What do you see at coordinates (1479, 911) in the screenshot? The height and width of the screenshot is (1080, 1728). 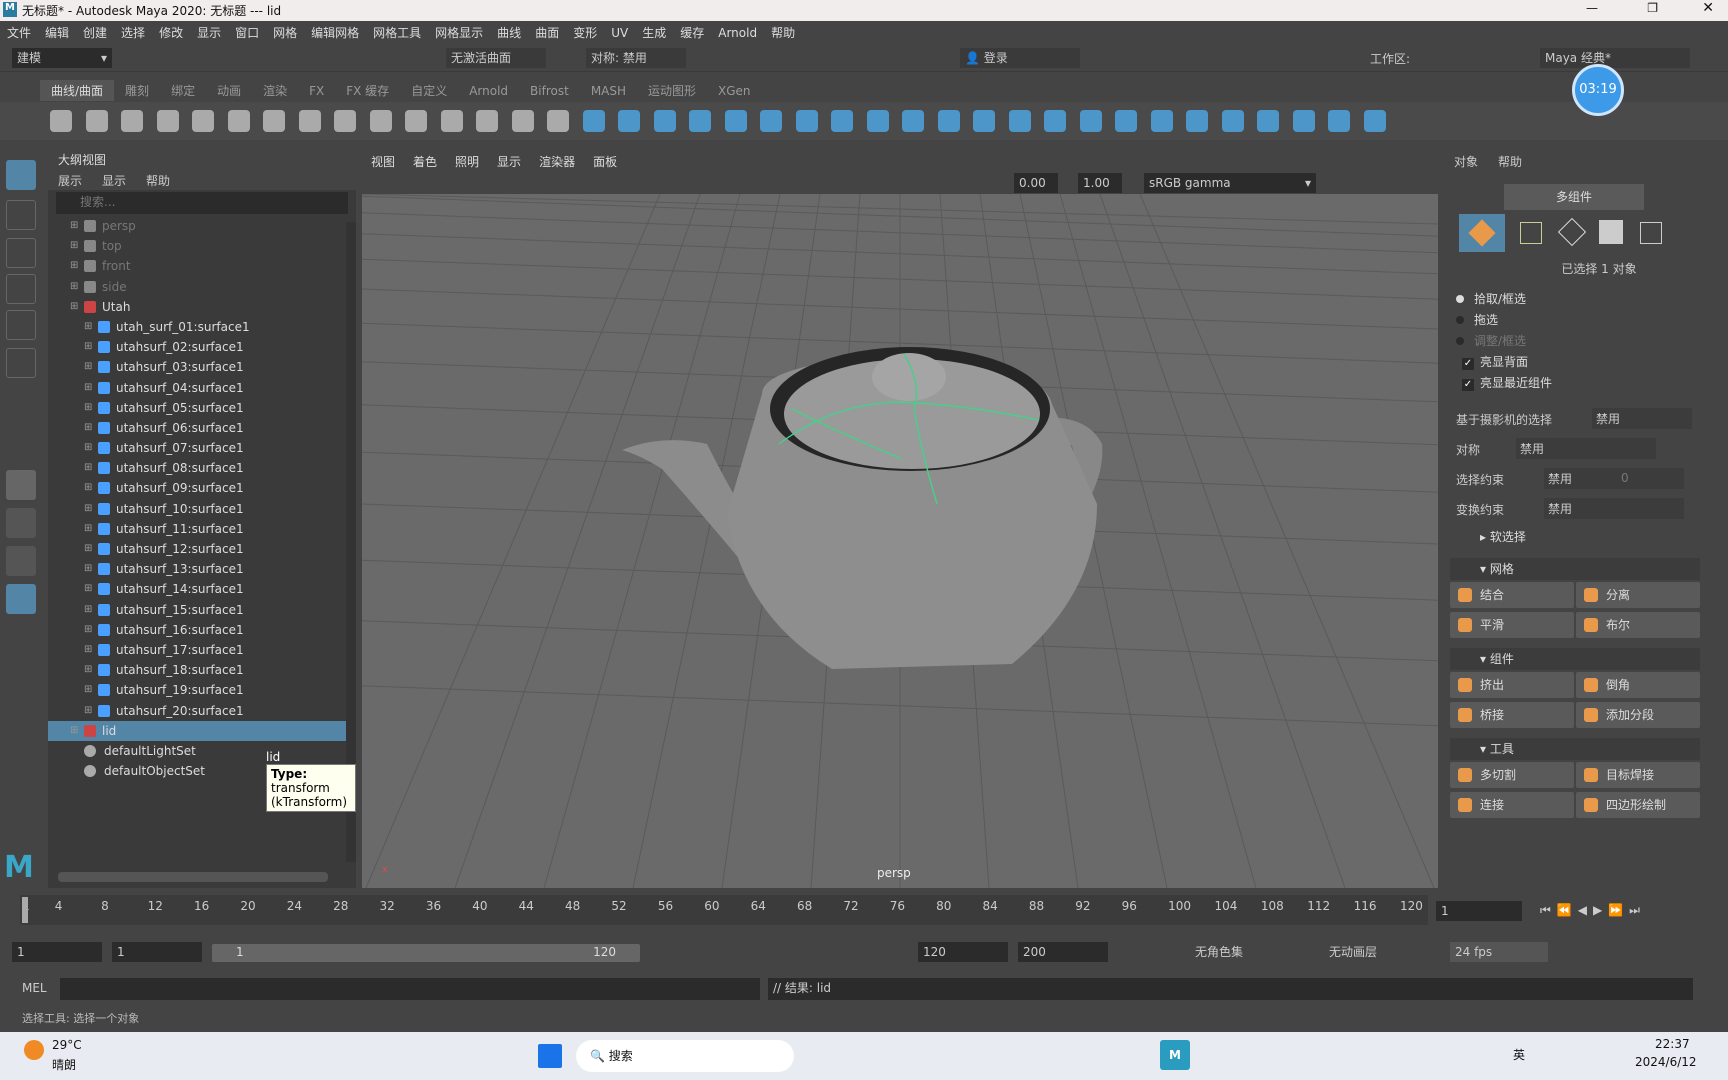 I see `current-frame-field: 1` at bounding box center [1479, 911].